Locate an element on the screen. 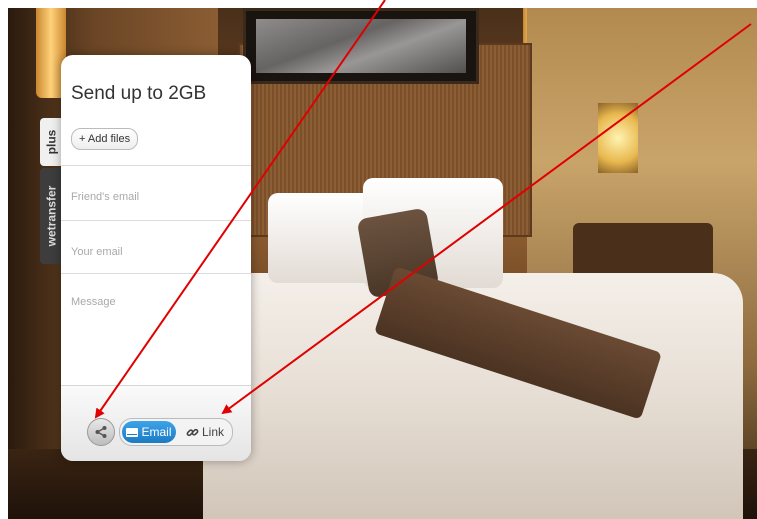 This screenshot has width=757, height=519. friend-email-placeholder: Friend's email is located at coordinates (105, 197).